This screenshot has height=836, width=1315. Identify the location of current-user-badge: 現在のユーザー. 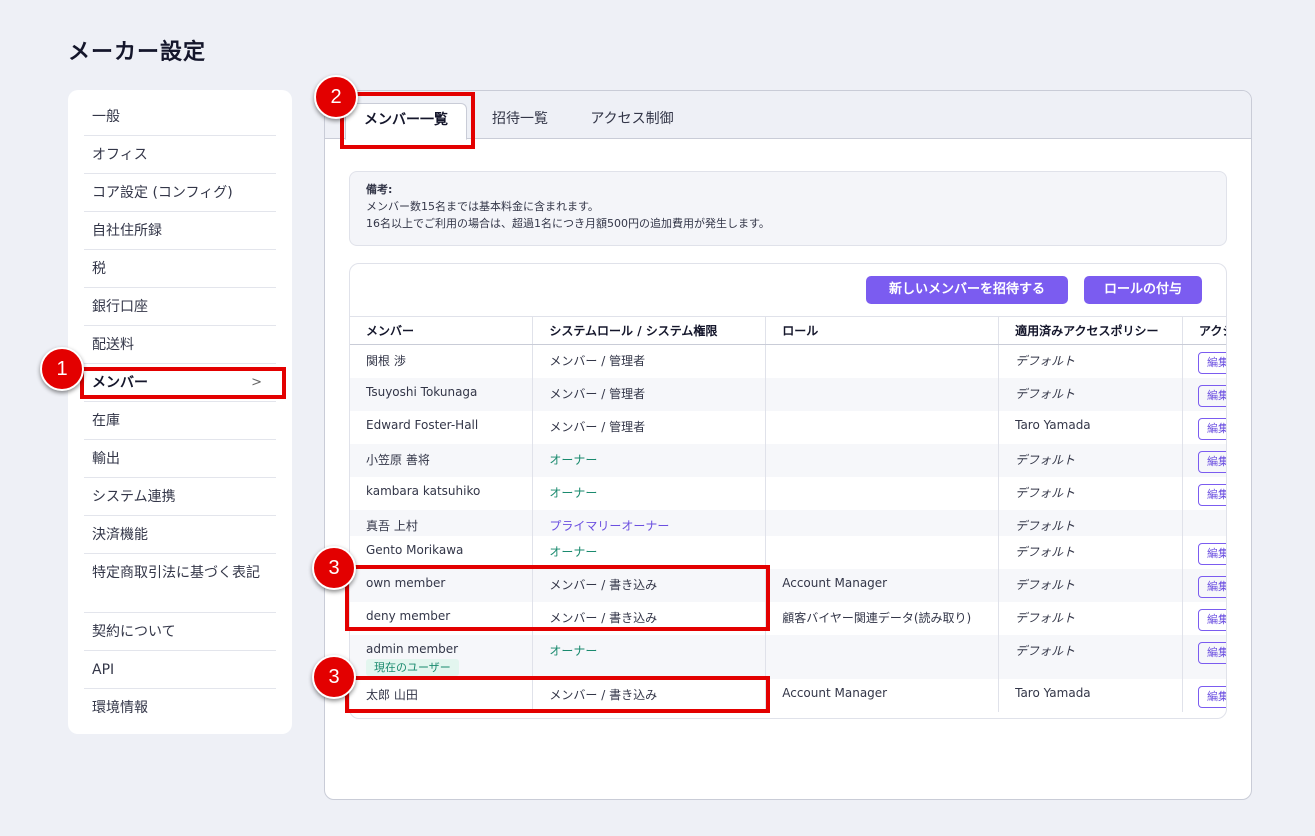
(412, 667).